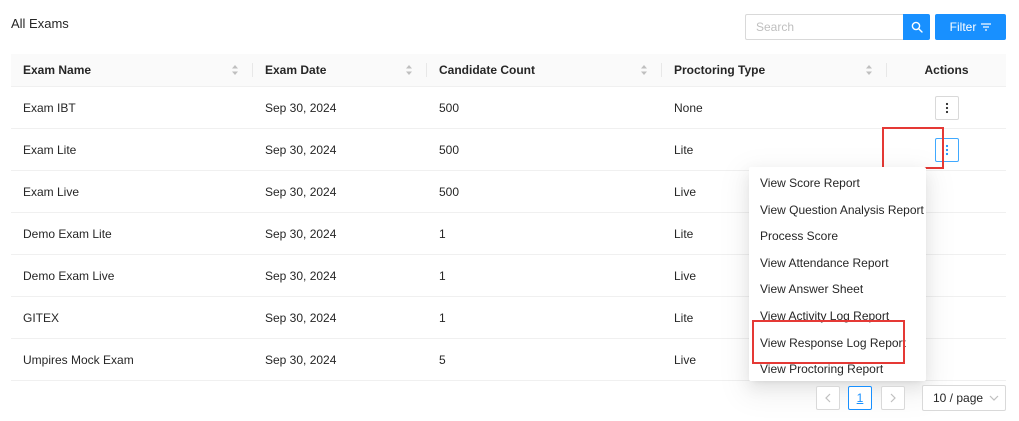  I want to click on menu-item-view-response-log-report: View Response Log Report, so click(837, 343).